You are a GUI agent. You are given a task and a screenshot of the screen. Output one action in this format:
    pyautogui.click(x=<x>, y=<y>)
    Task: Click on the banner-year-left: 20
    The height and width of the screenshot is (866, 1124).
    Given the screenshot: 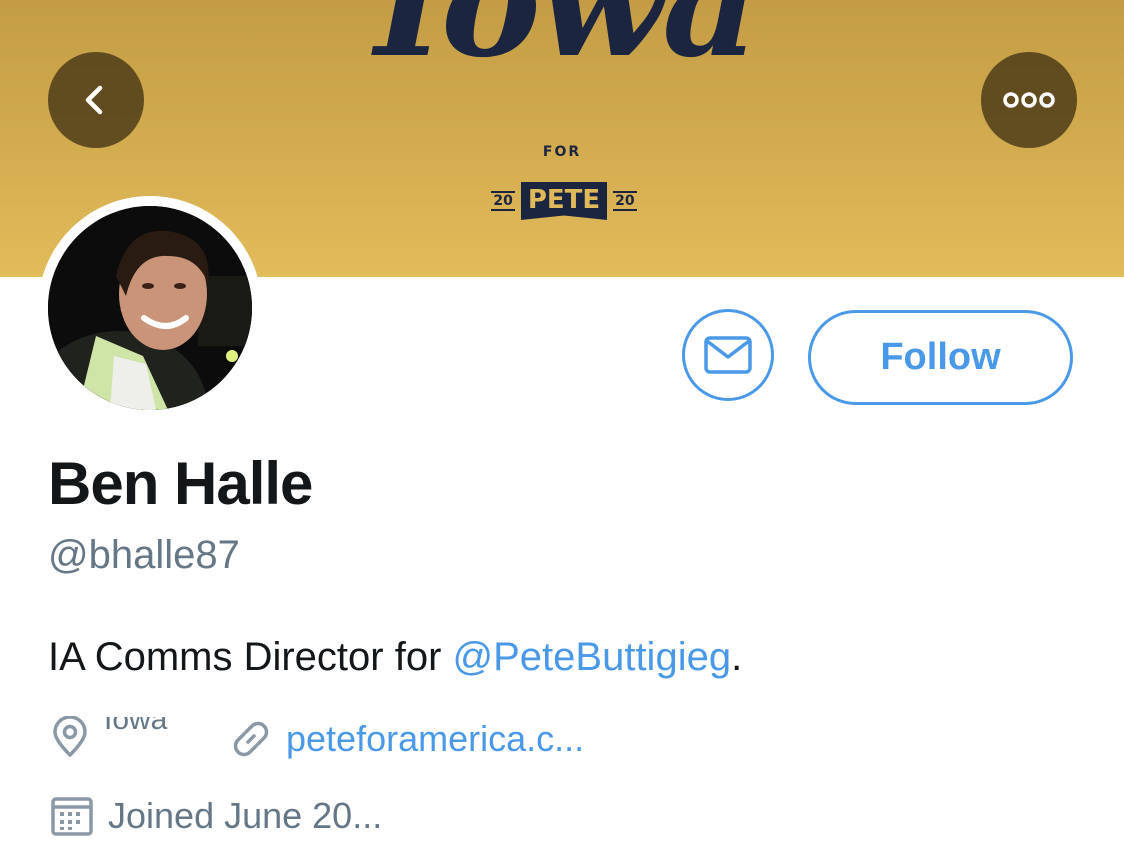 What is the action you would take?
    pyautogui.click(x=503, y=201)
    